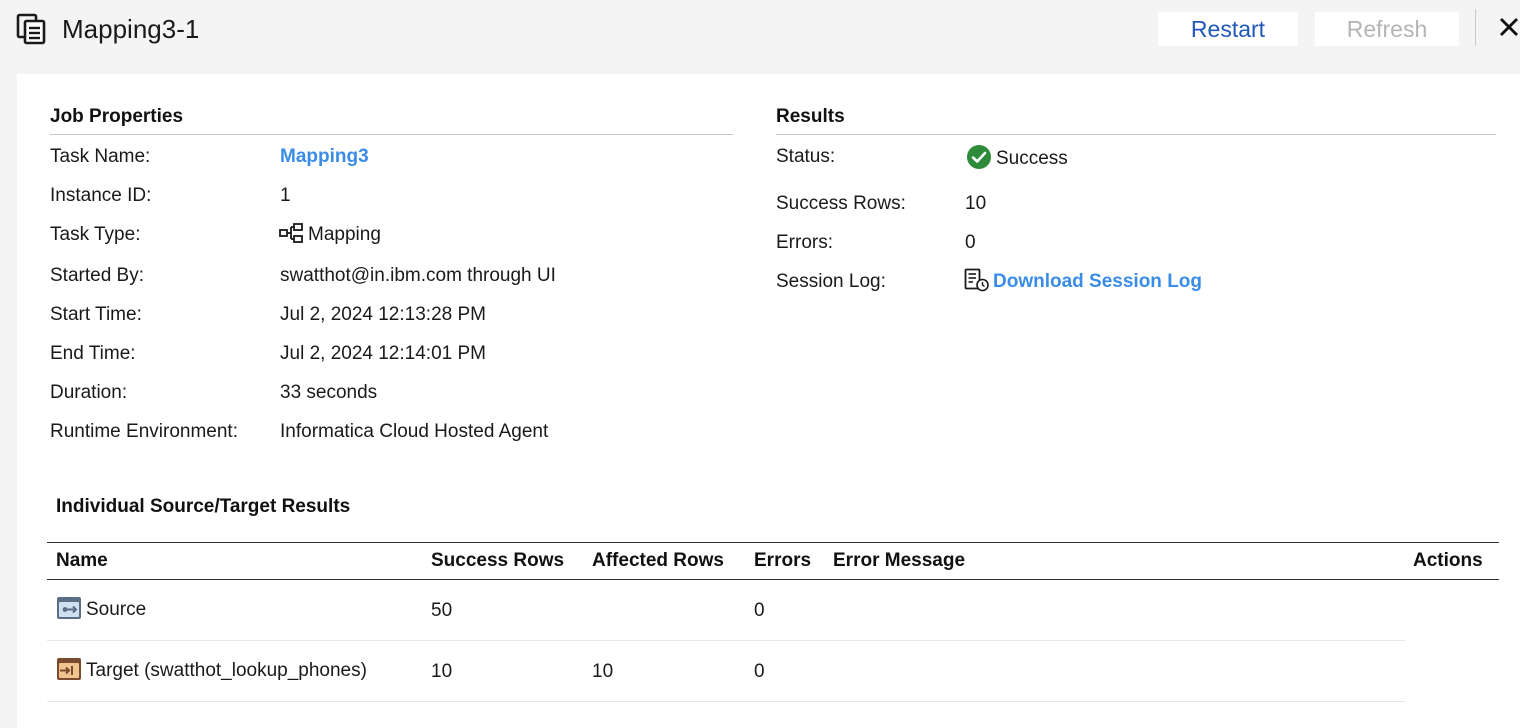 This screenshot has height=728, width=1520. What do you see at coordinates (226, 670) in the screenshot?
I see `row-name-text: Target (swatthot_lookup_phones)` at bounding box center [226, 670].